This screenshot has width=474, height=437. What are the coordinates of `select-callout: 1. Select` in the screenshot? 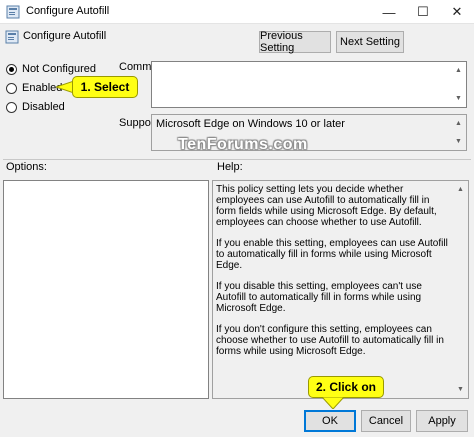 It's located at (105, 87).